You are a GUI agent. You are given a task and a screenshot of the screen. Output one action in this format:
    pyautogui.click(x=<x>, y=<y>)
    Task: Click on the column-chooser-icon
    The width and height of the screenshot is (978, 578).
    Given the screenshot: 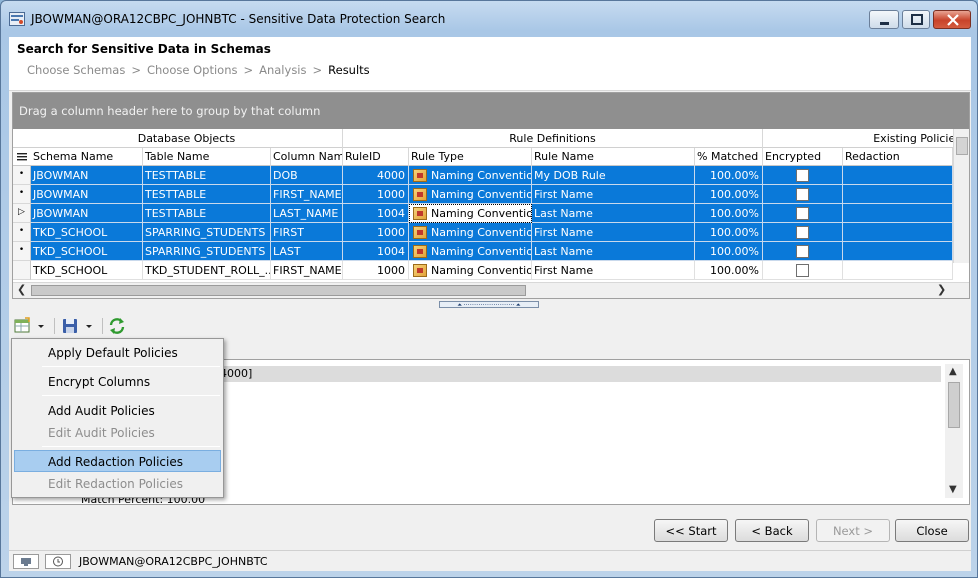 What is the action you would take?
    pyautogui.click(x=22, y=157)
    